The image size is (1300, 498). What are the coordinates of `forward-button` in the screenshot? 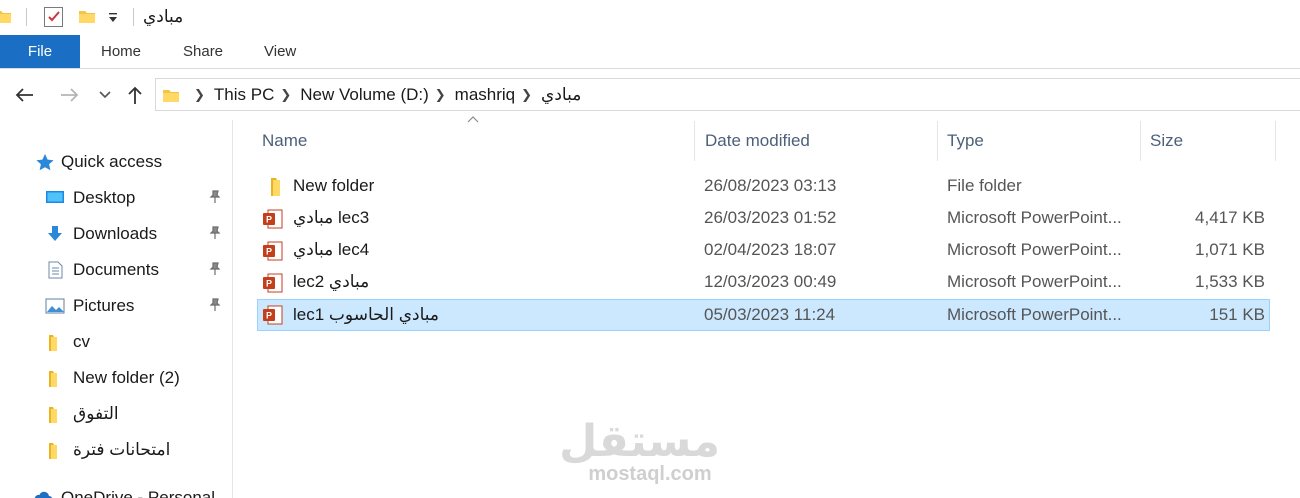 It's located at (70, 95).